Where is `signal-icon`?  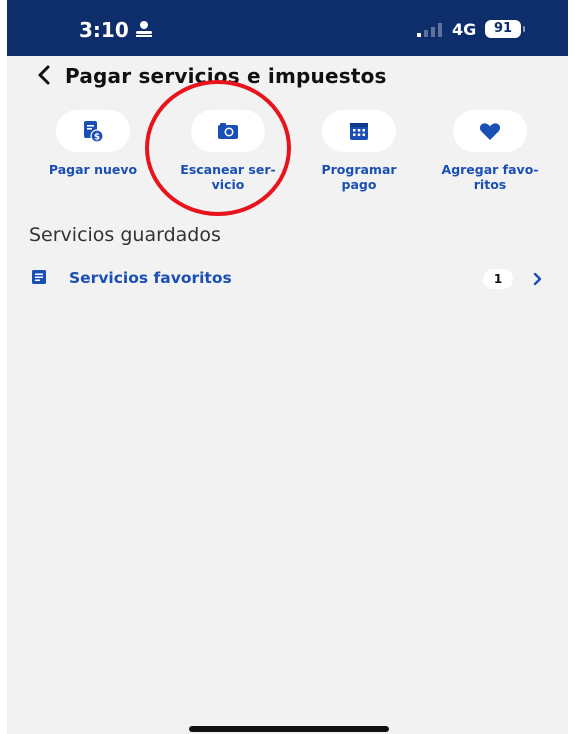
signal-icon is located at coordinates (429, 30).